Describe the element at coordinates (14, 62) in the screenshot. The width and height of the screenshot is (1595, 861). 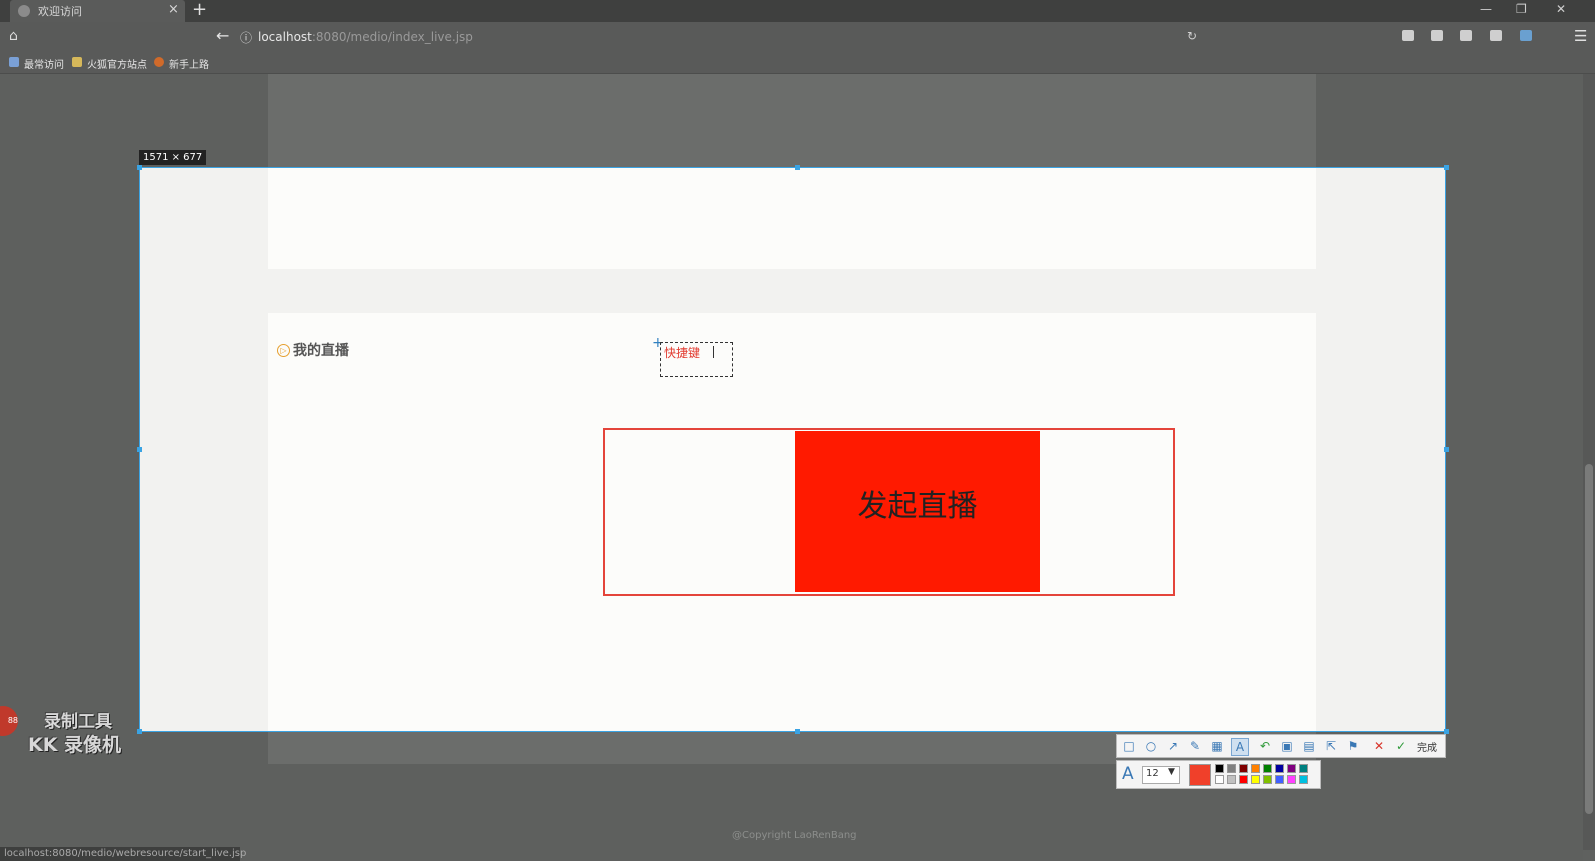
I see `bookmark-icon` at that location.